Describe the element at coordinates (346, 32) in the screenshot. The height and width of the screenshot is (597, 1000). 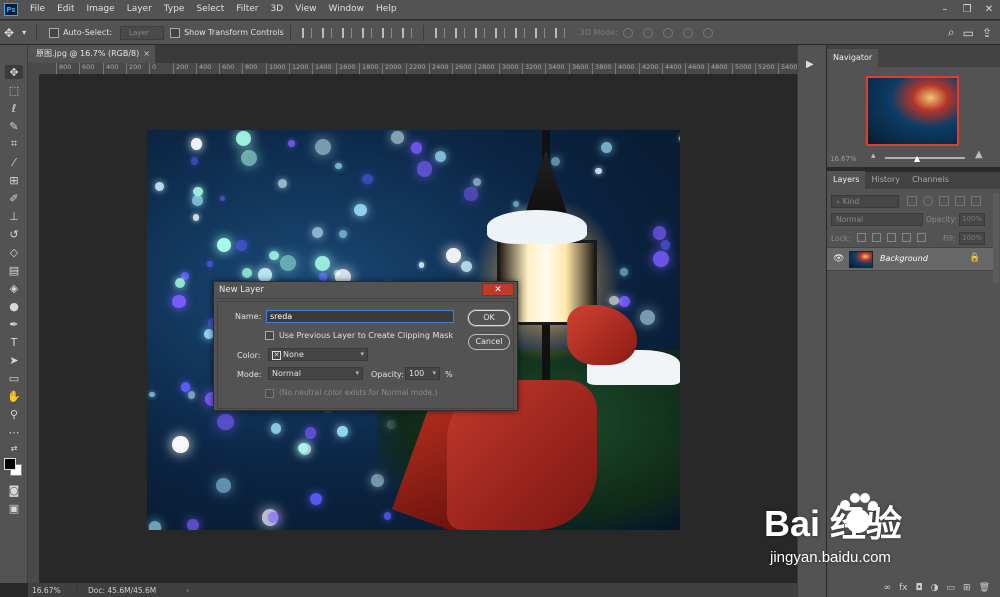
I see `align-bottom-icon` at that location.